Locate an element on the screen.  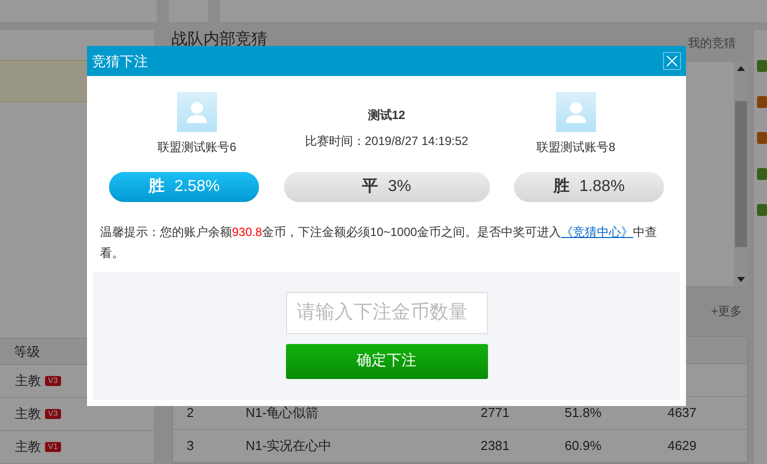
table-cell-text: 4629 is located at coordinates (682, 446).